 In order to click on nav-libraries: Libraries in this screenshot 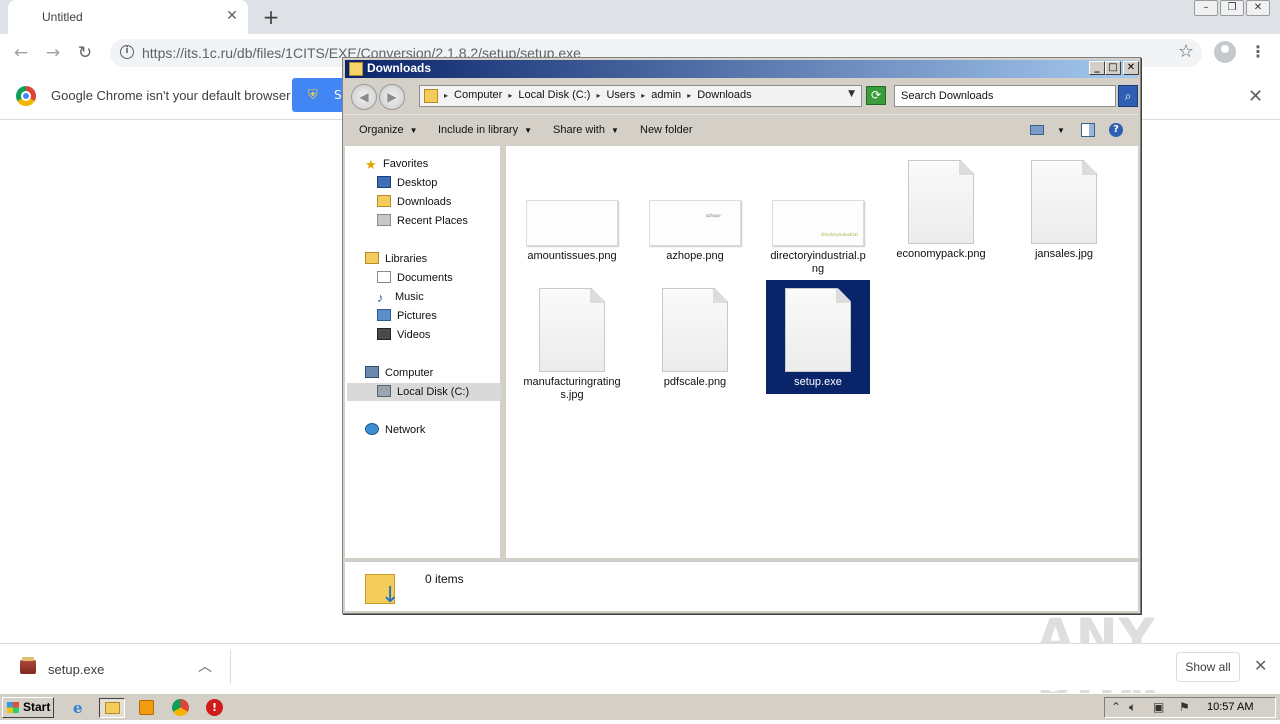, I will do `click(396, 259)`.